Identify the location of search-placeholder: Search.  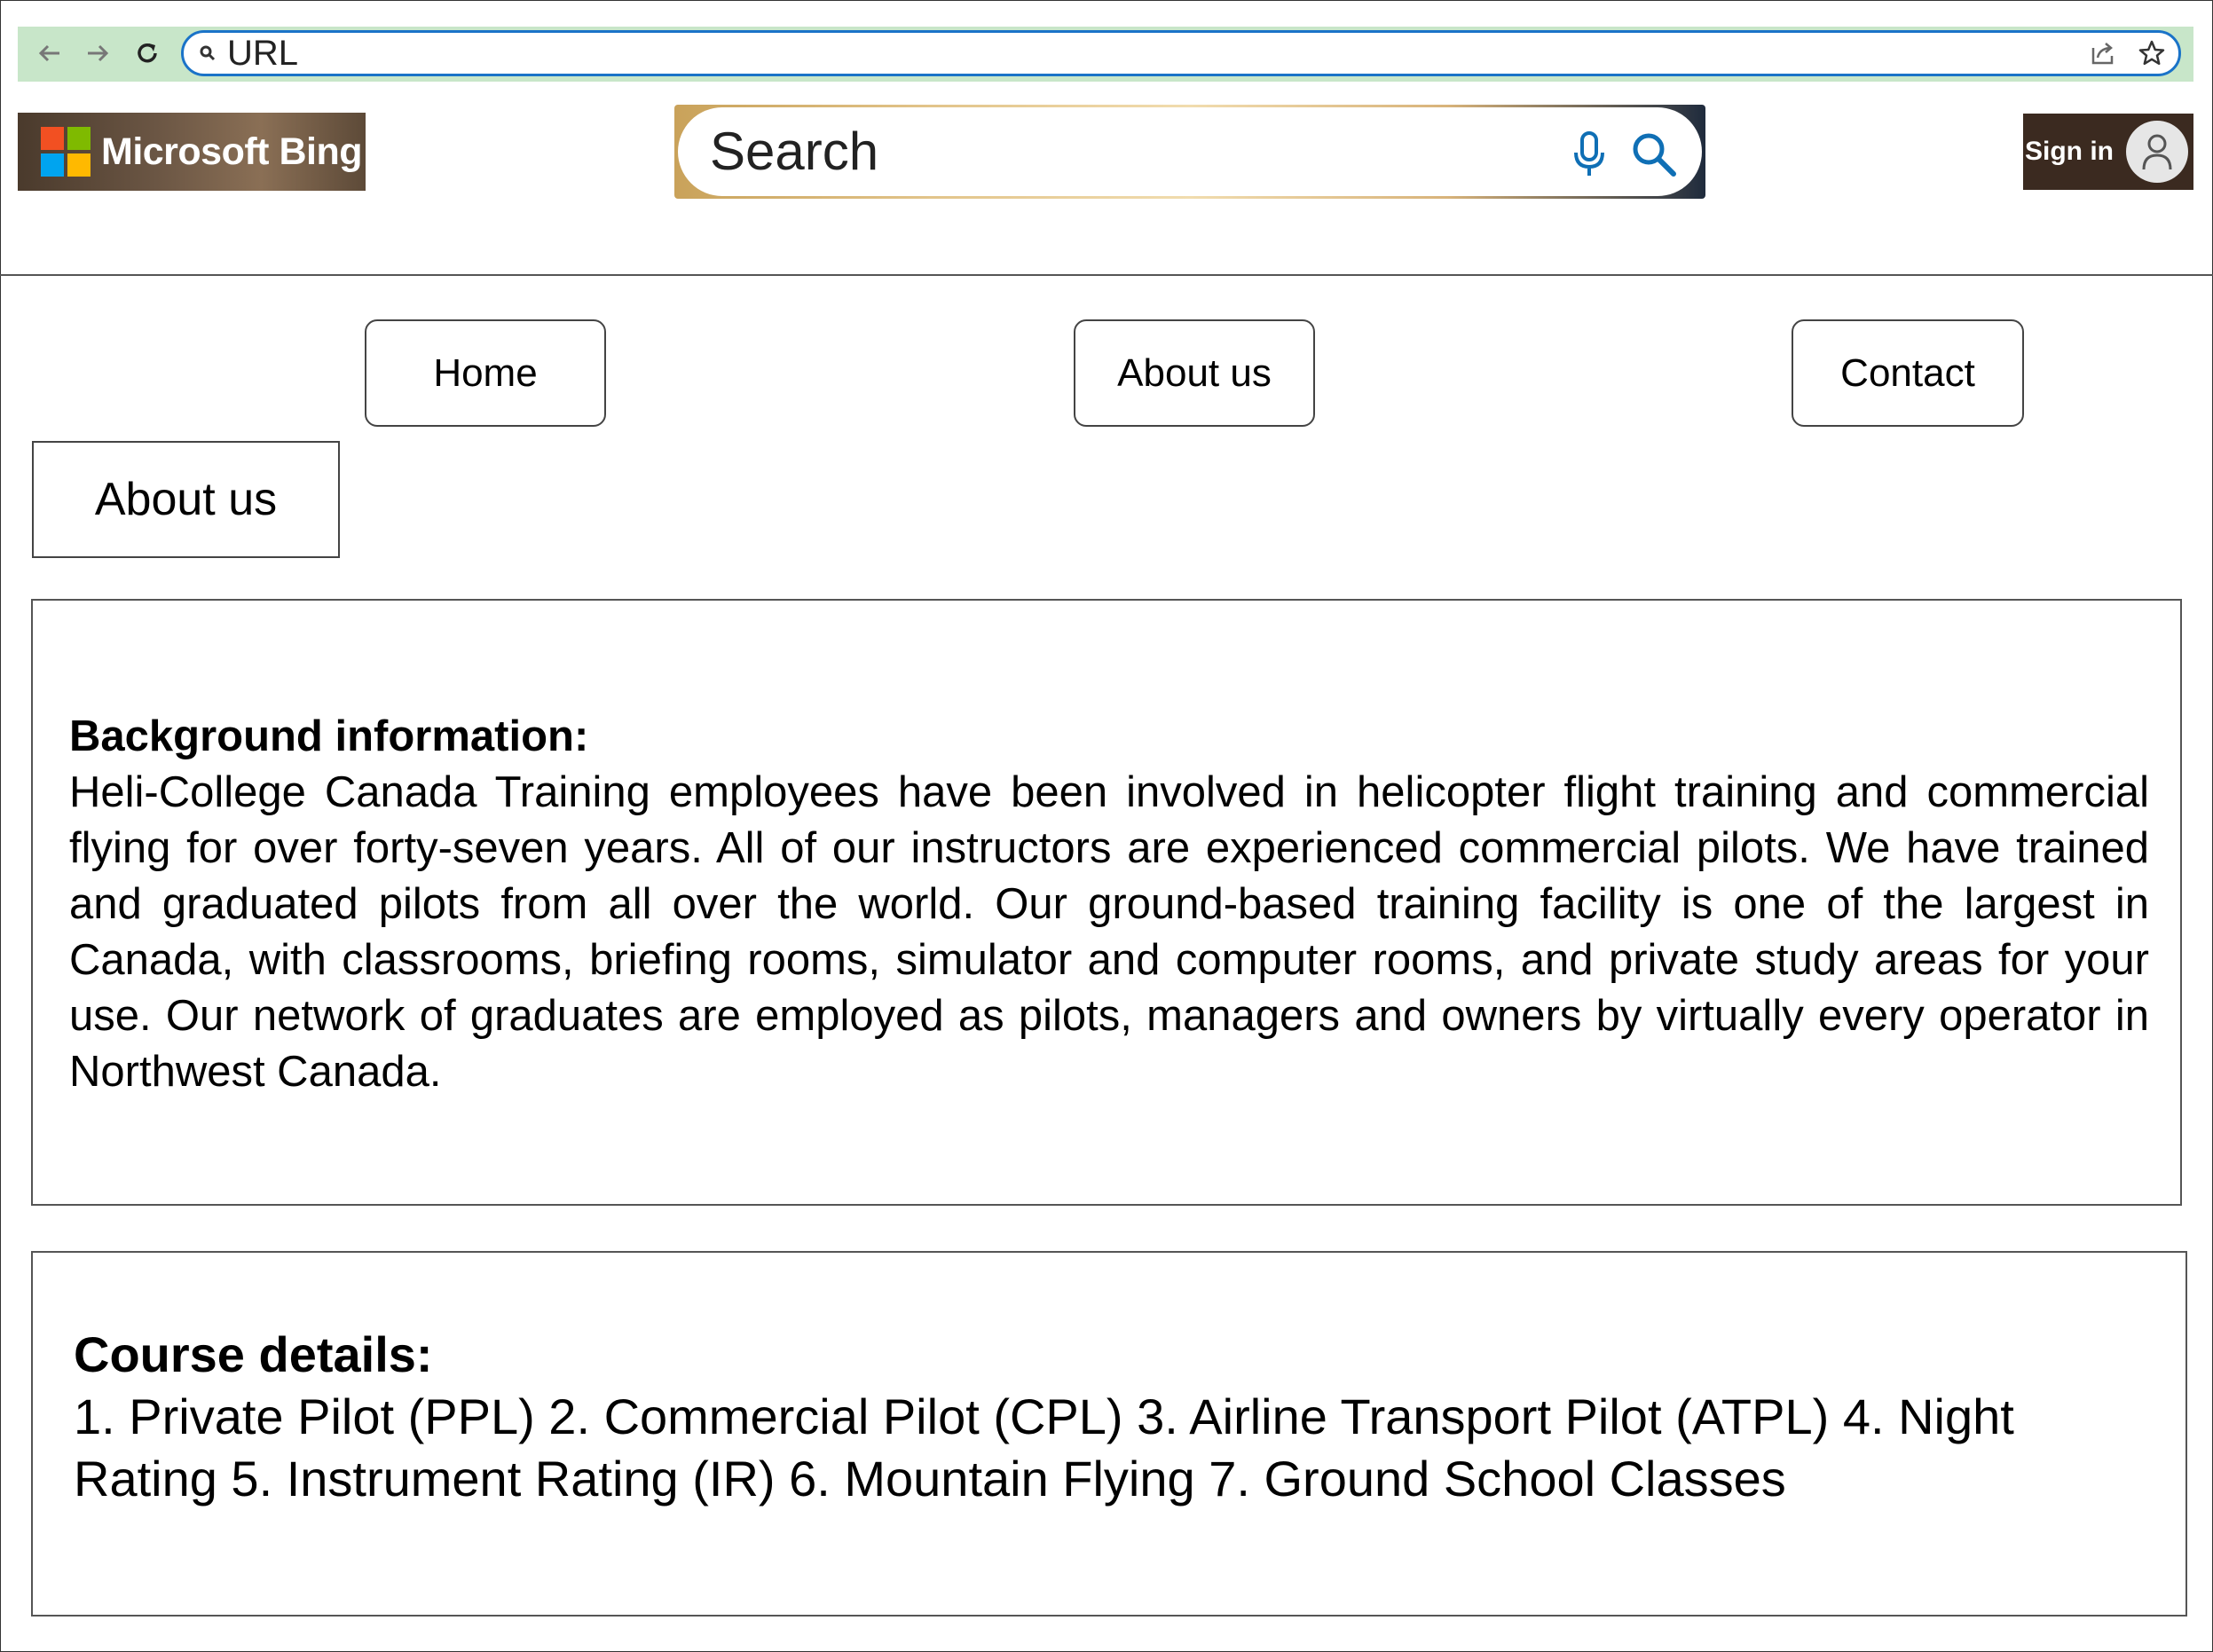
(794, 151).